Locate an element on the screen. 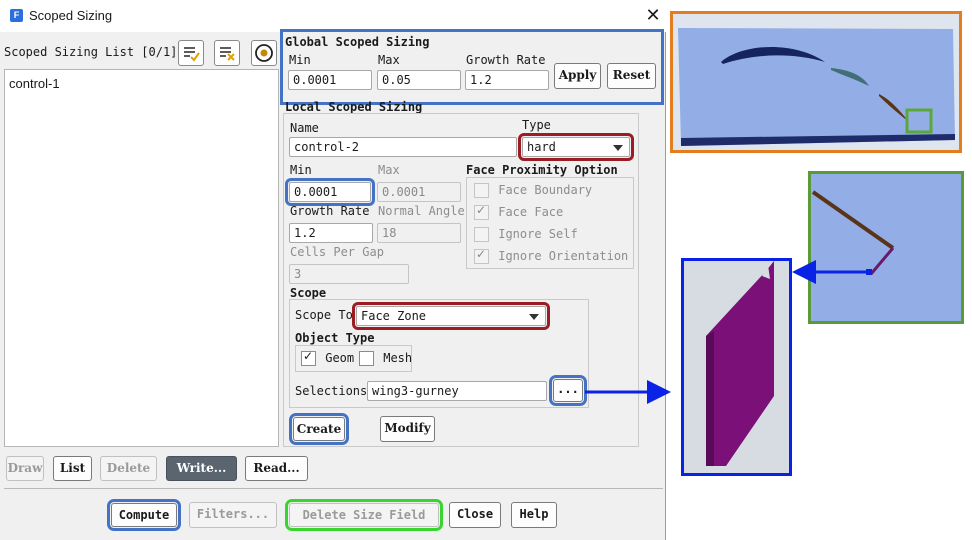 The height and width of the screenshot is (540, 972). annotation-arrows is located at coordinates (728, 332).